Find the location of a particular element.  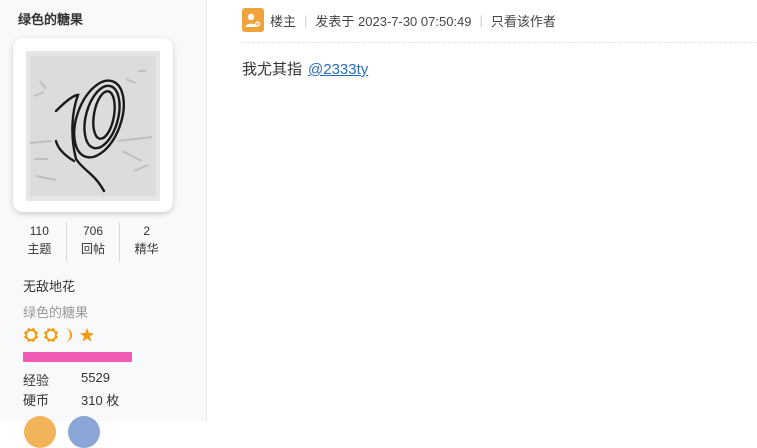

stat-label: 回帖 is located at coordinates (93, 249).